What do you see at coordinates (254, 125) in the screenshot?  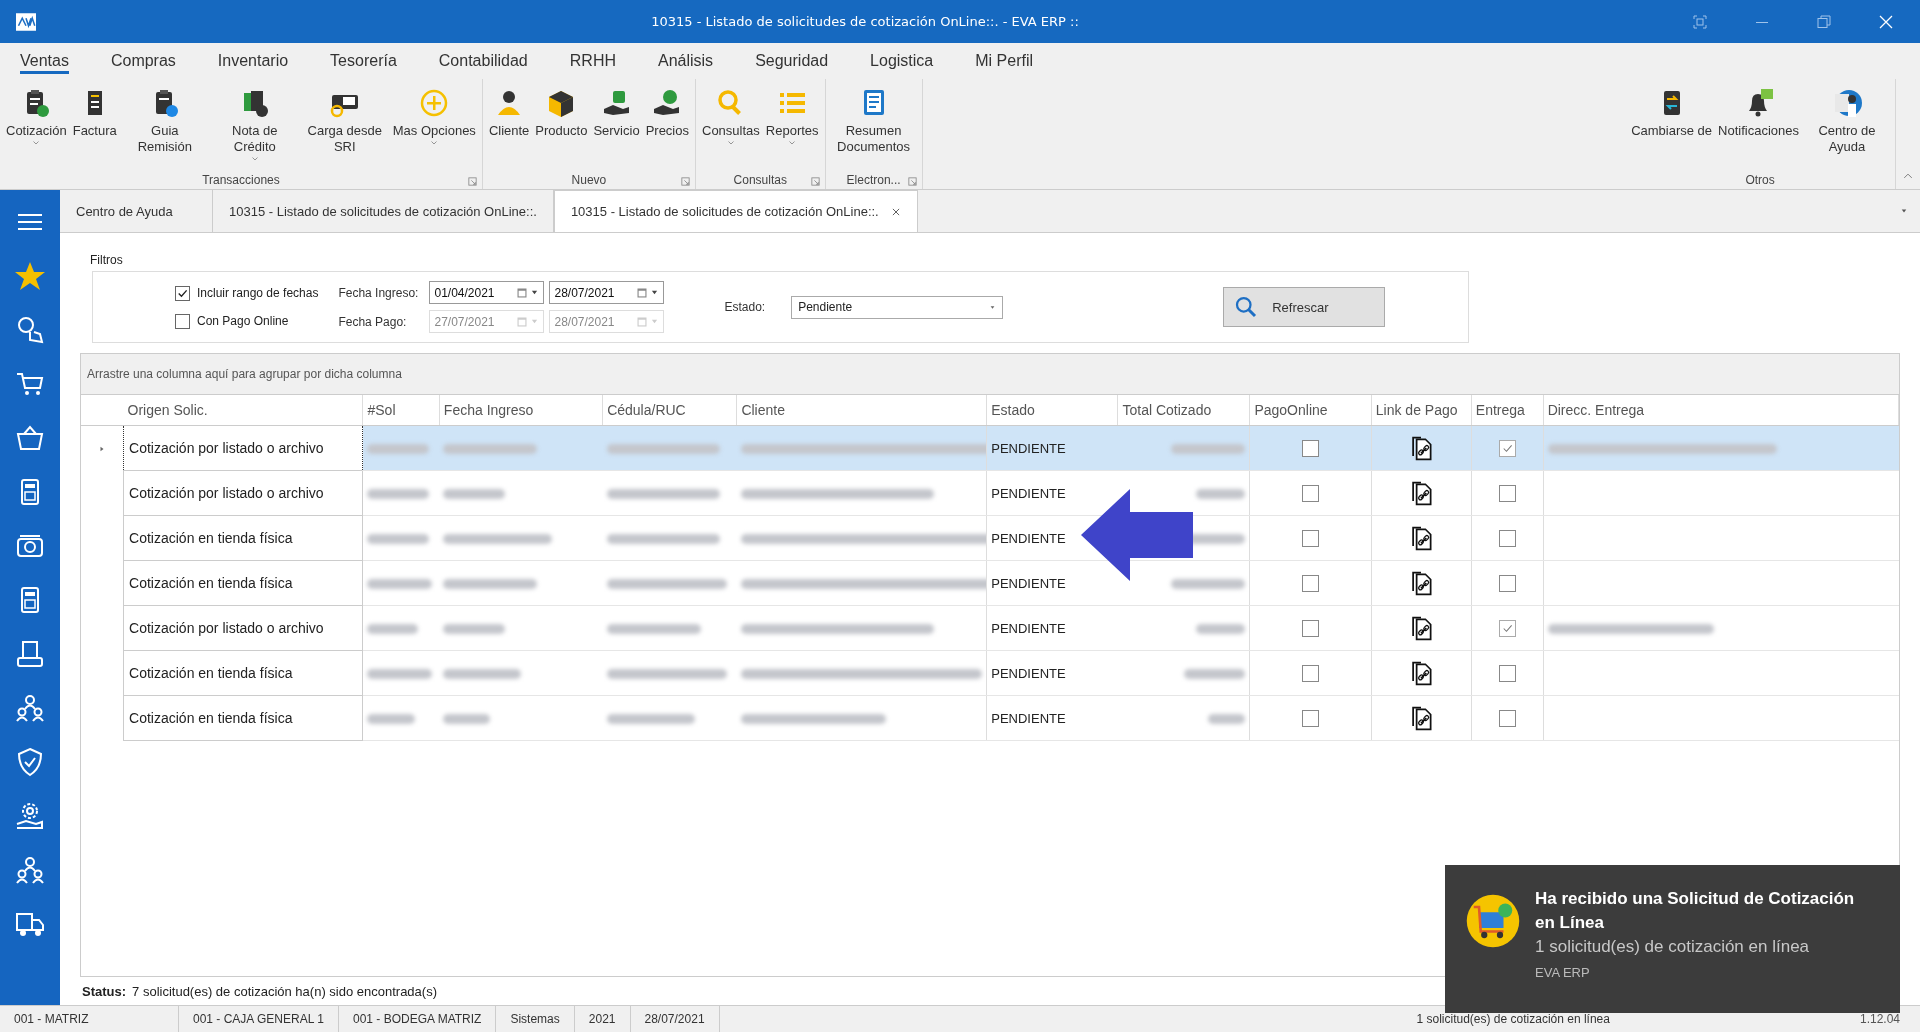 I see `ribbon-button: Nota de Crédito` at bounding box center [254, 125].